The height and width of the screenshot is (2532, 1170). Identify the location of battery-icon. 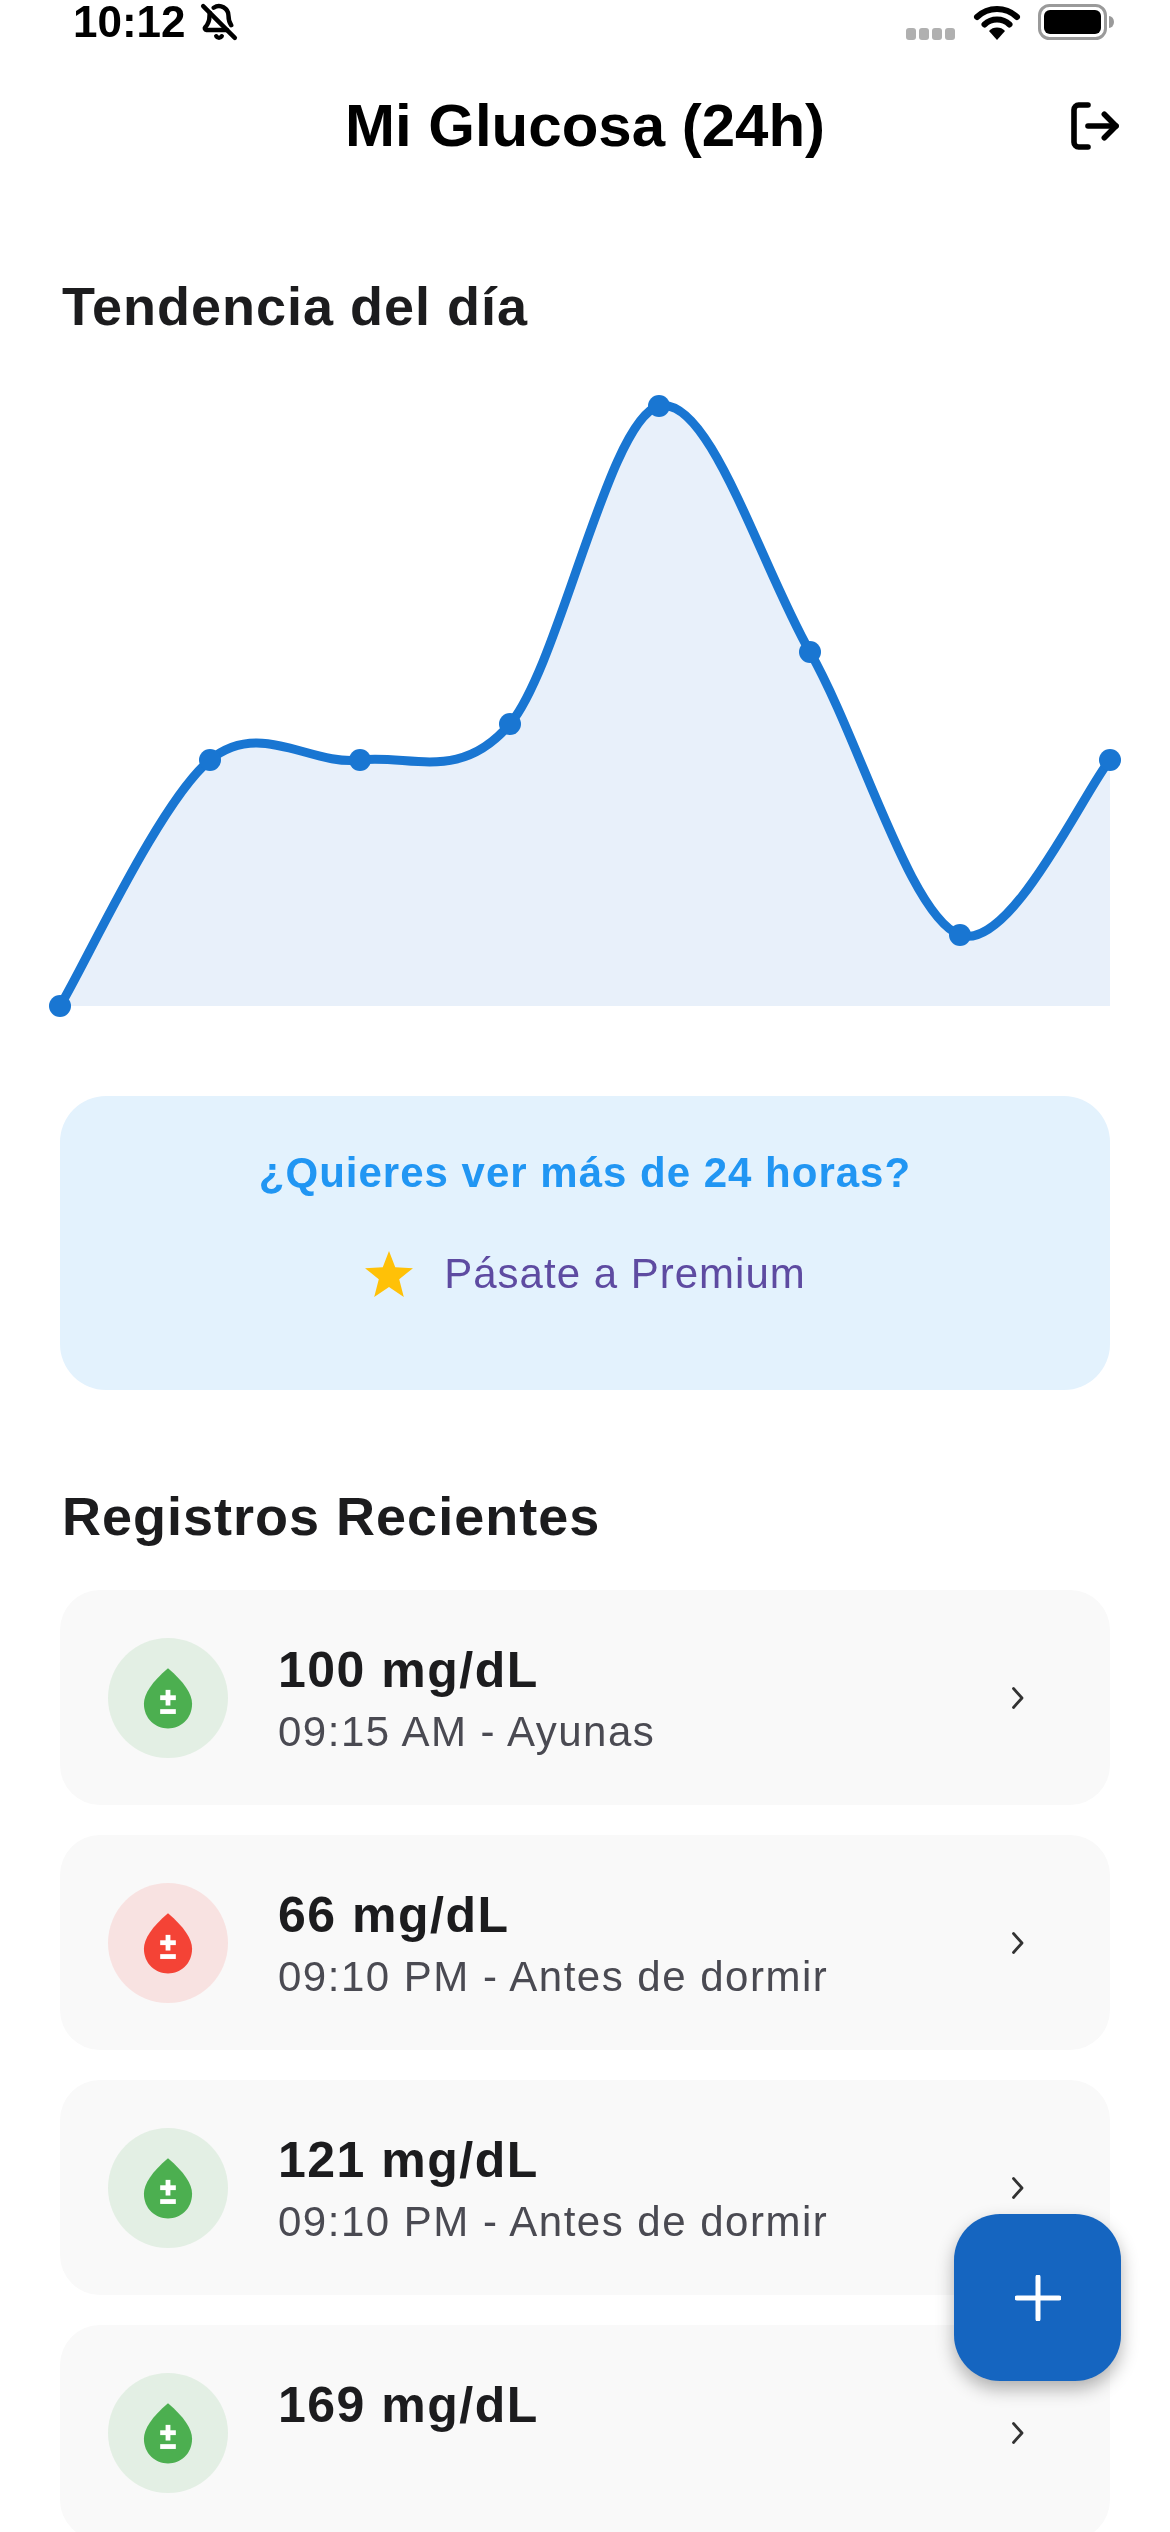
(1076, 22).